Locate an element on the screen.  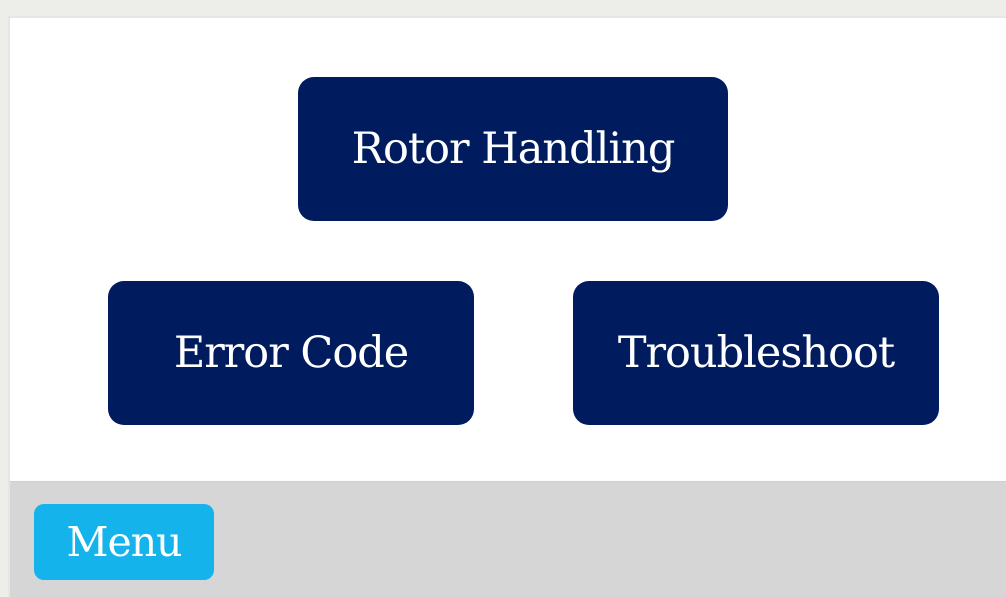
troubleshoot-button: Troubleshoot is located at coordinates (756, 353).